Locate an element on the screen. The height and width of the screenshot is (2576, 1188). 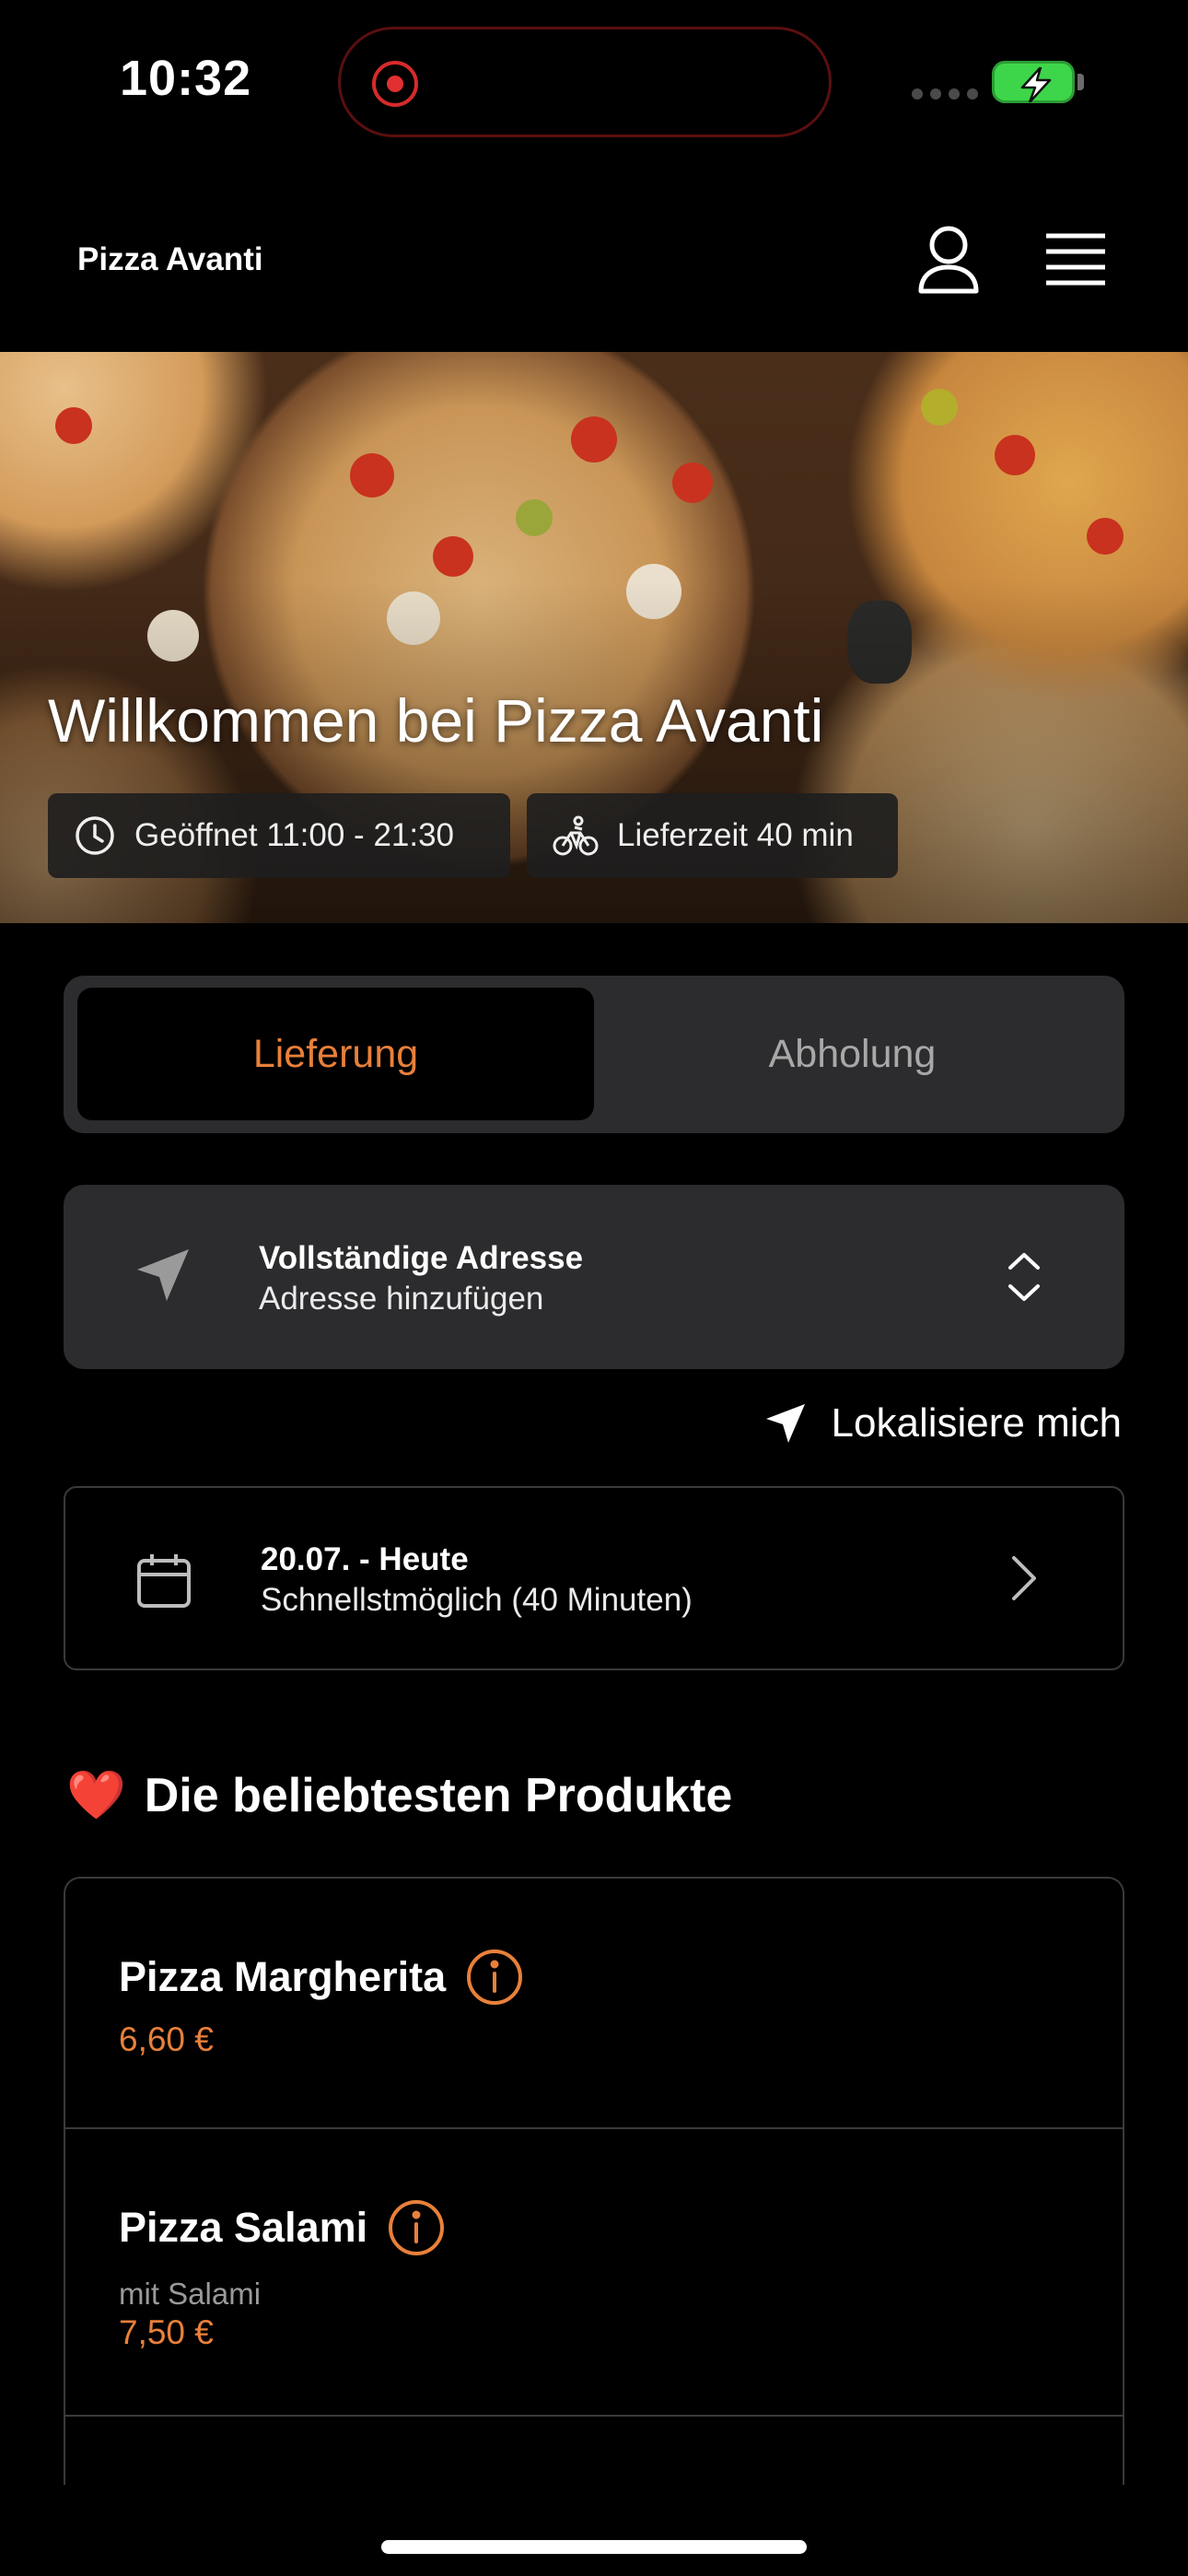
chevron-up-down-icon is located at coordinates (1024, 1279).